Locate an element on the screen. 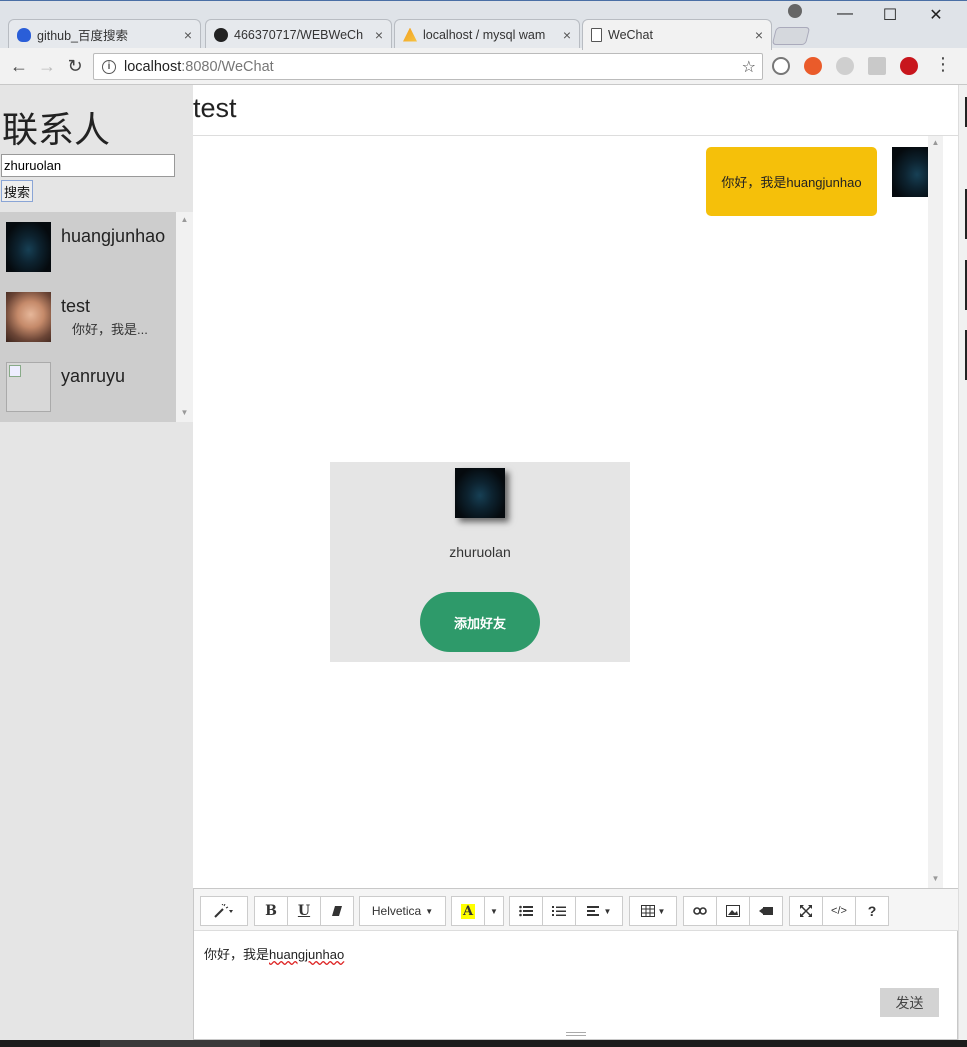 The width and height of the screenshot is (967, 1047). align-dropdown: ▼ is located at coordinates (599, 911).